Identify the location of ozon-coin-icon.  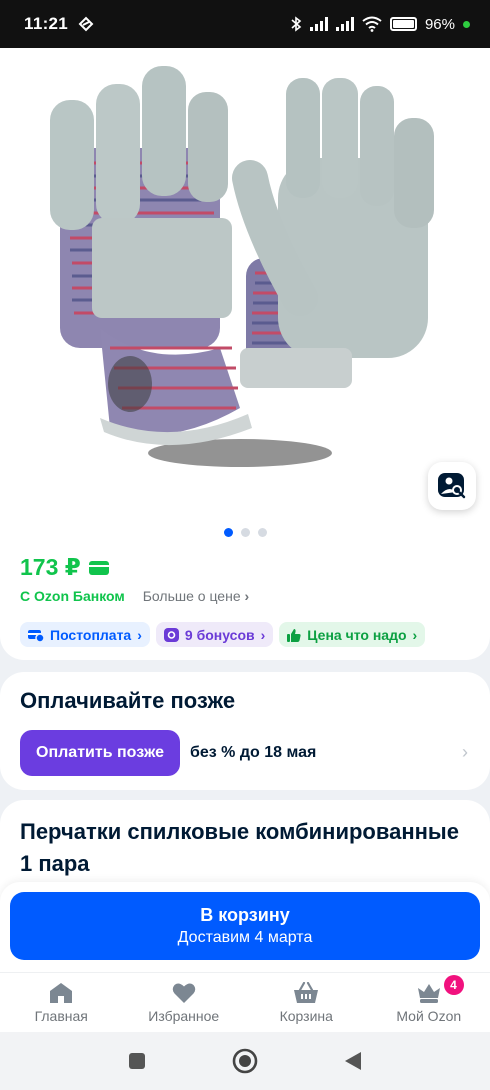
(171, 634).